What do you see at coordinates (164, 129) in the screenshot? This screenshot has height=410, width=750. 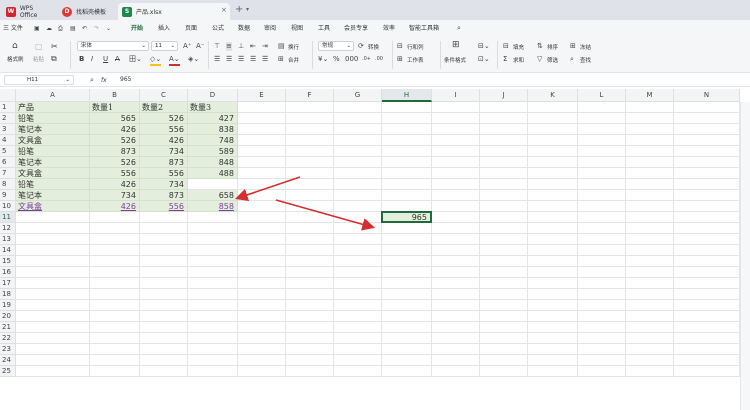 I see `cell-c3: 556` at bounding box center [164, 129].